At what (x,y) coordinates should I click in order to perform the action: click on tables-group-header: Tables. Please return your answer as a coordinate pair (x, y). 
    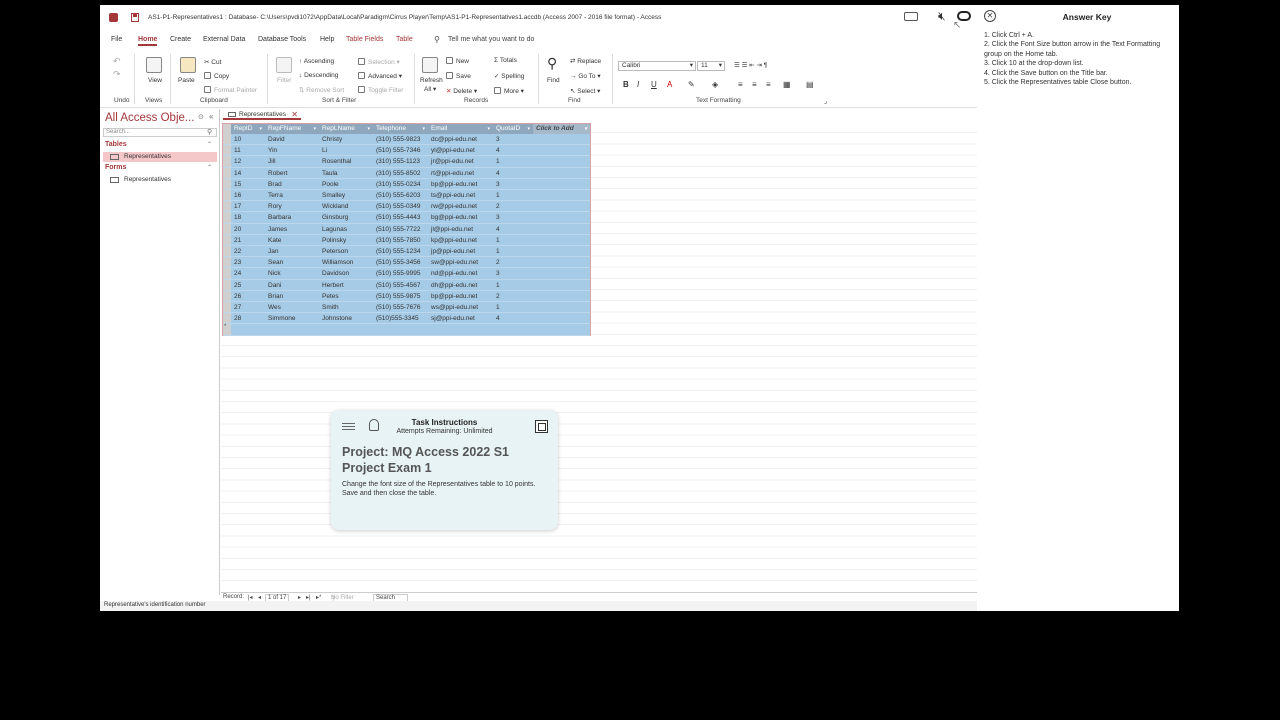
    Looking at the image, I should click on (116, 144).